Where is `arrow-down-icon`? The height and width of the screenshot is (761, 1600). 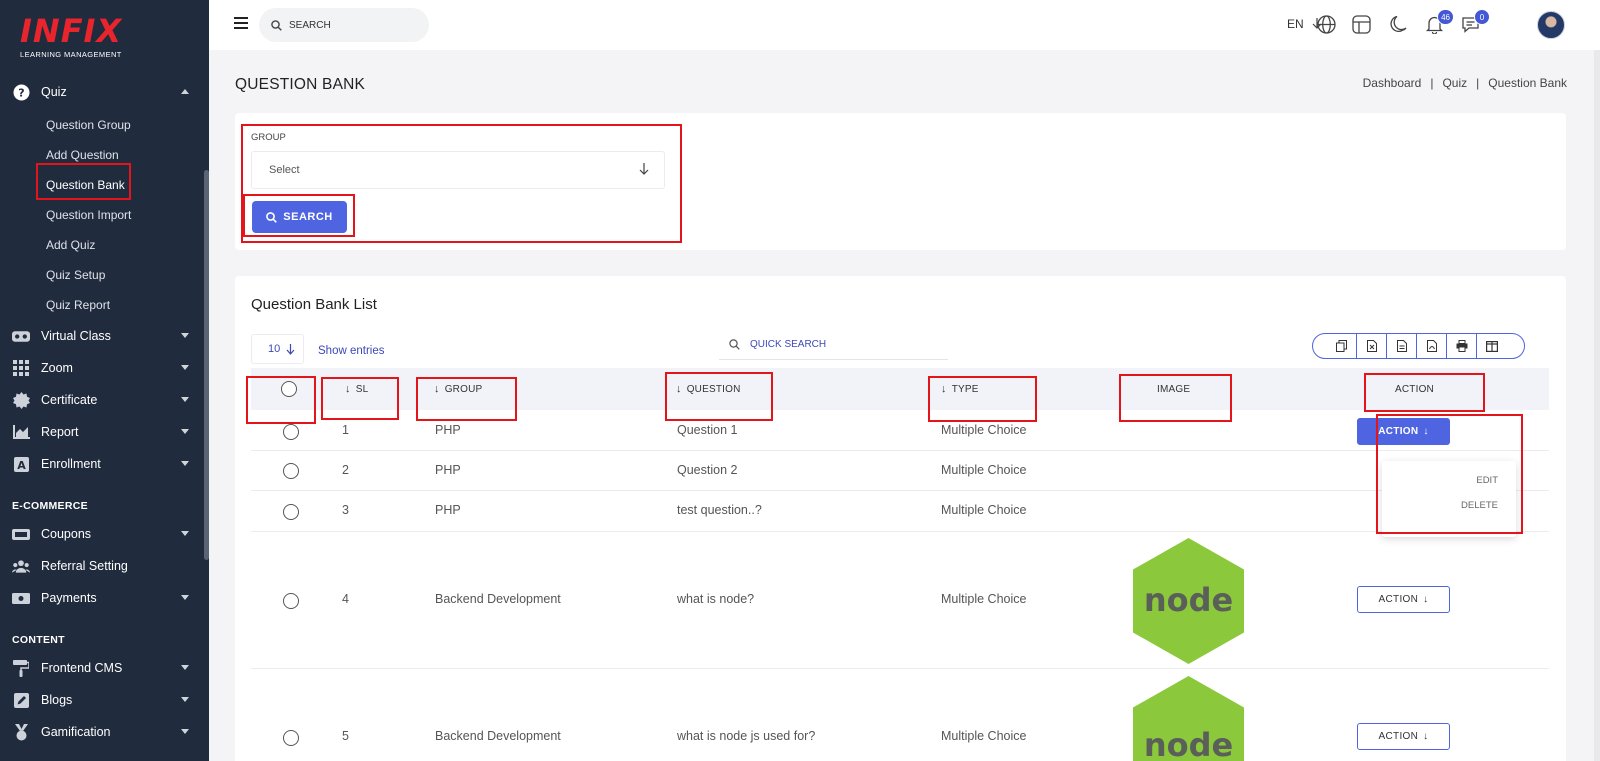
arrow-down-icon is located at coordinates (644, 169).